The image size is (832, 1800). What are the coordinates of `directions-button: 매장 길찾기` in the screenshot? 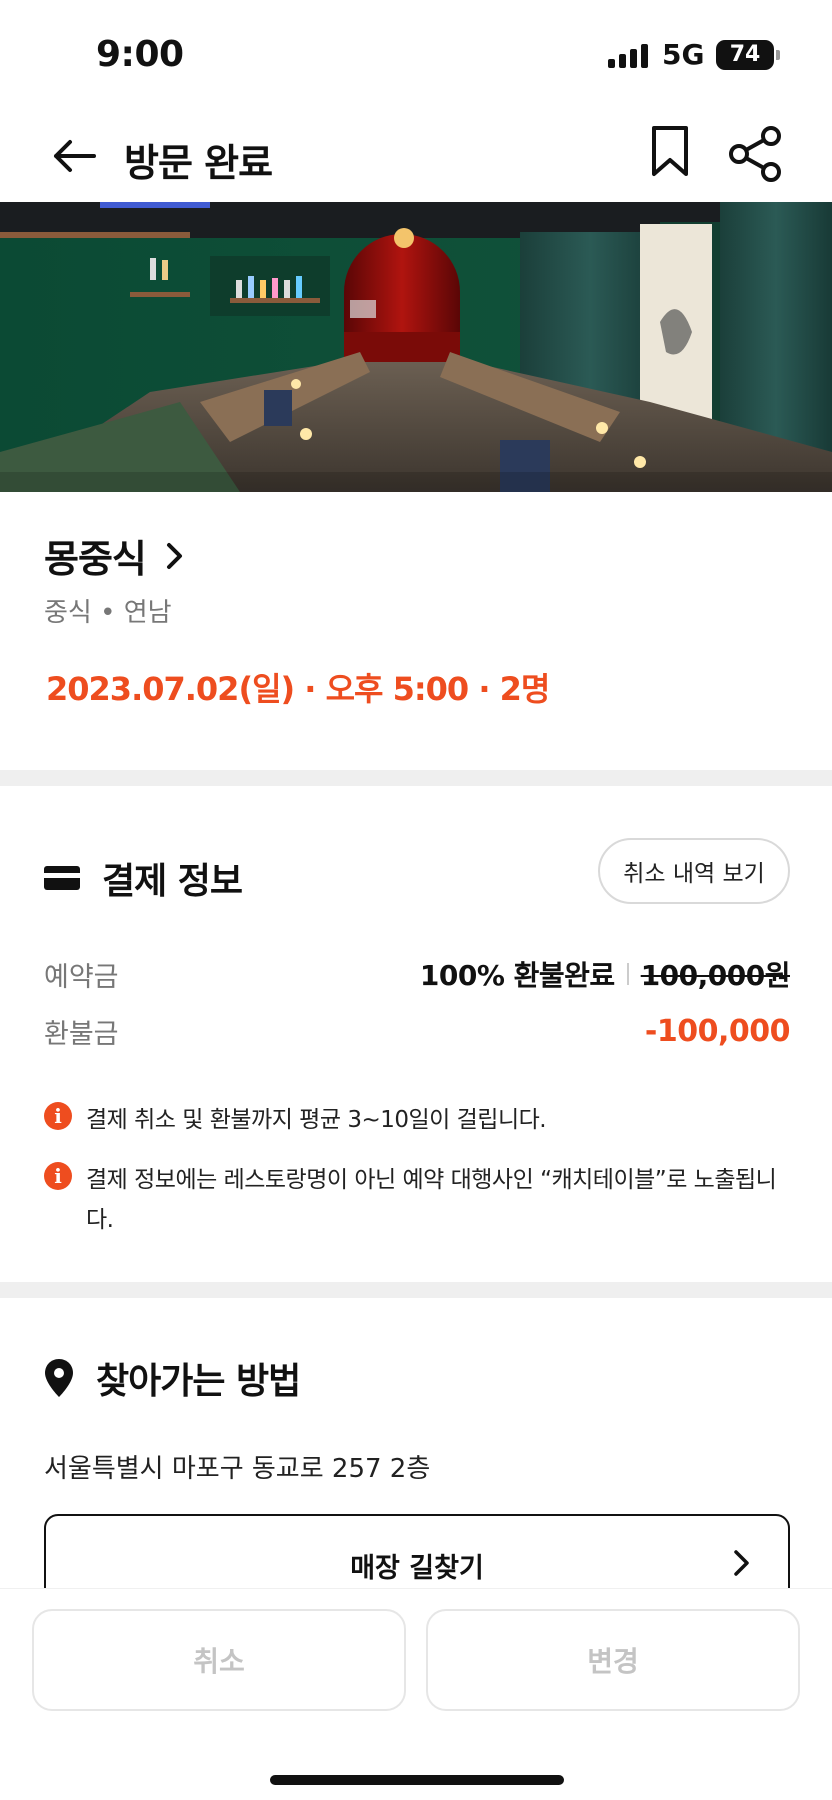 It's located at (417, 1551).